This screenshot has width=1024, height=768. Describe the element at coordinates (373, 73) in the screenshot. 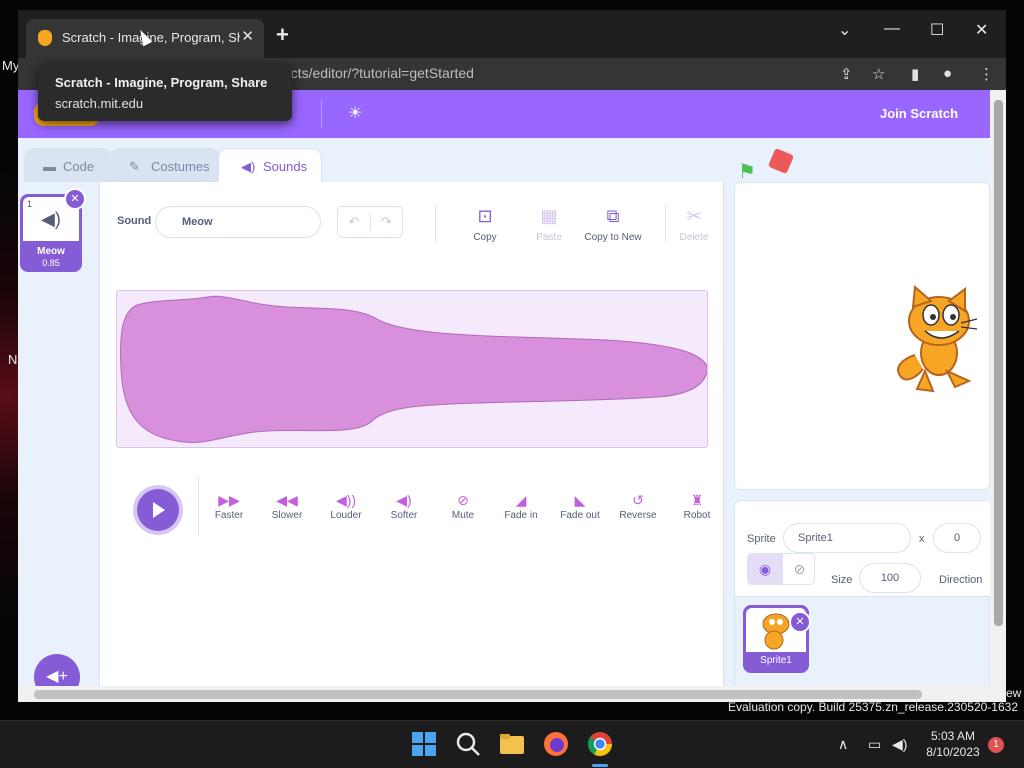

I see `url-text: ojects/editor/?tutorial=getStarted` at that location.